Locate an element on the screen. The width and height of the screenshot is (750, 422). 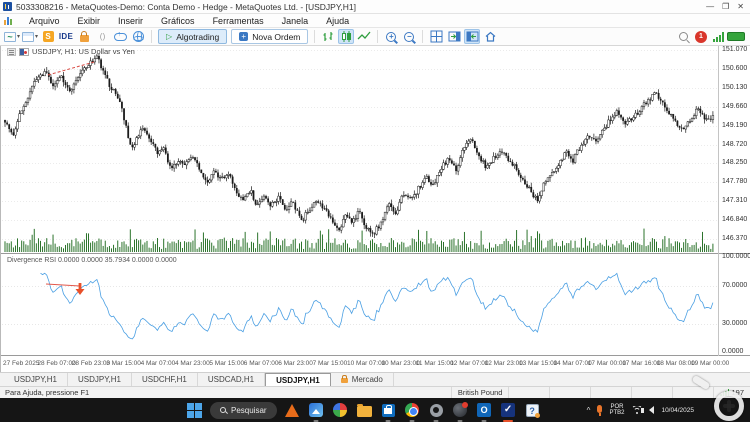
chart-window-icon is located at coordinates (9, 20).